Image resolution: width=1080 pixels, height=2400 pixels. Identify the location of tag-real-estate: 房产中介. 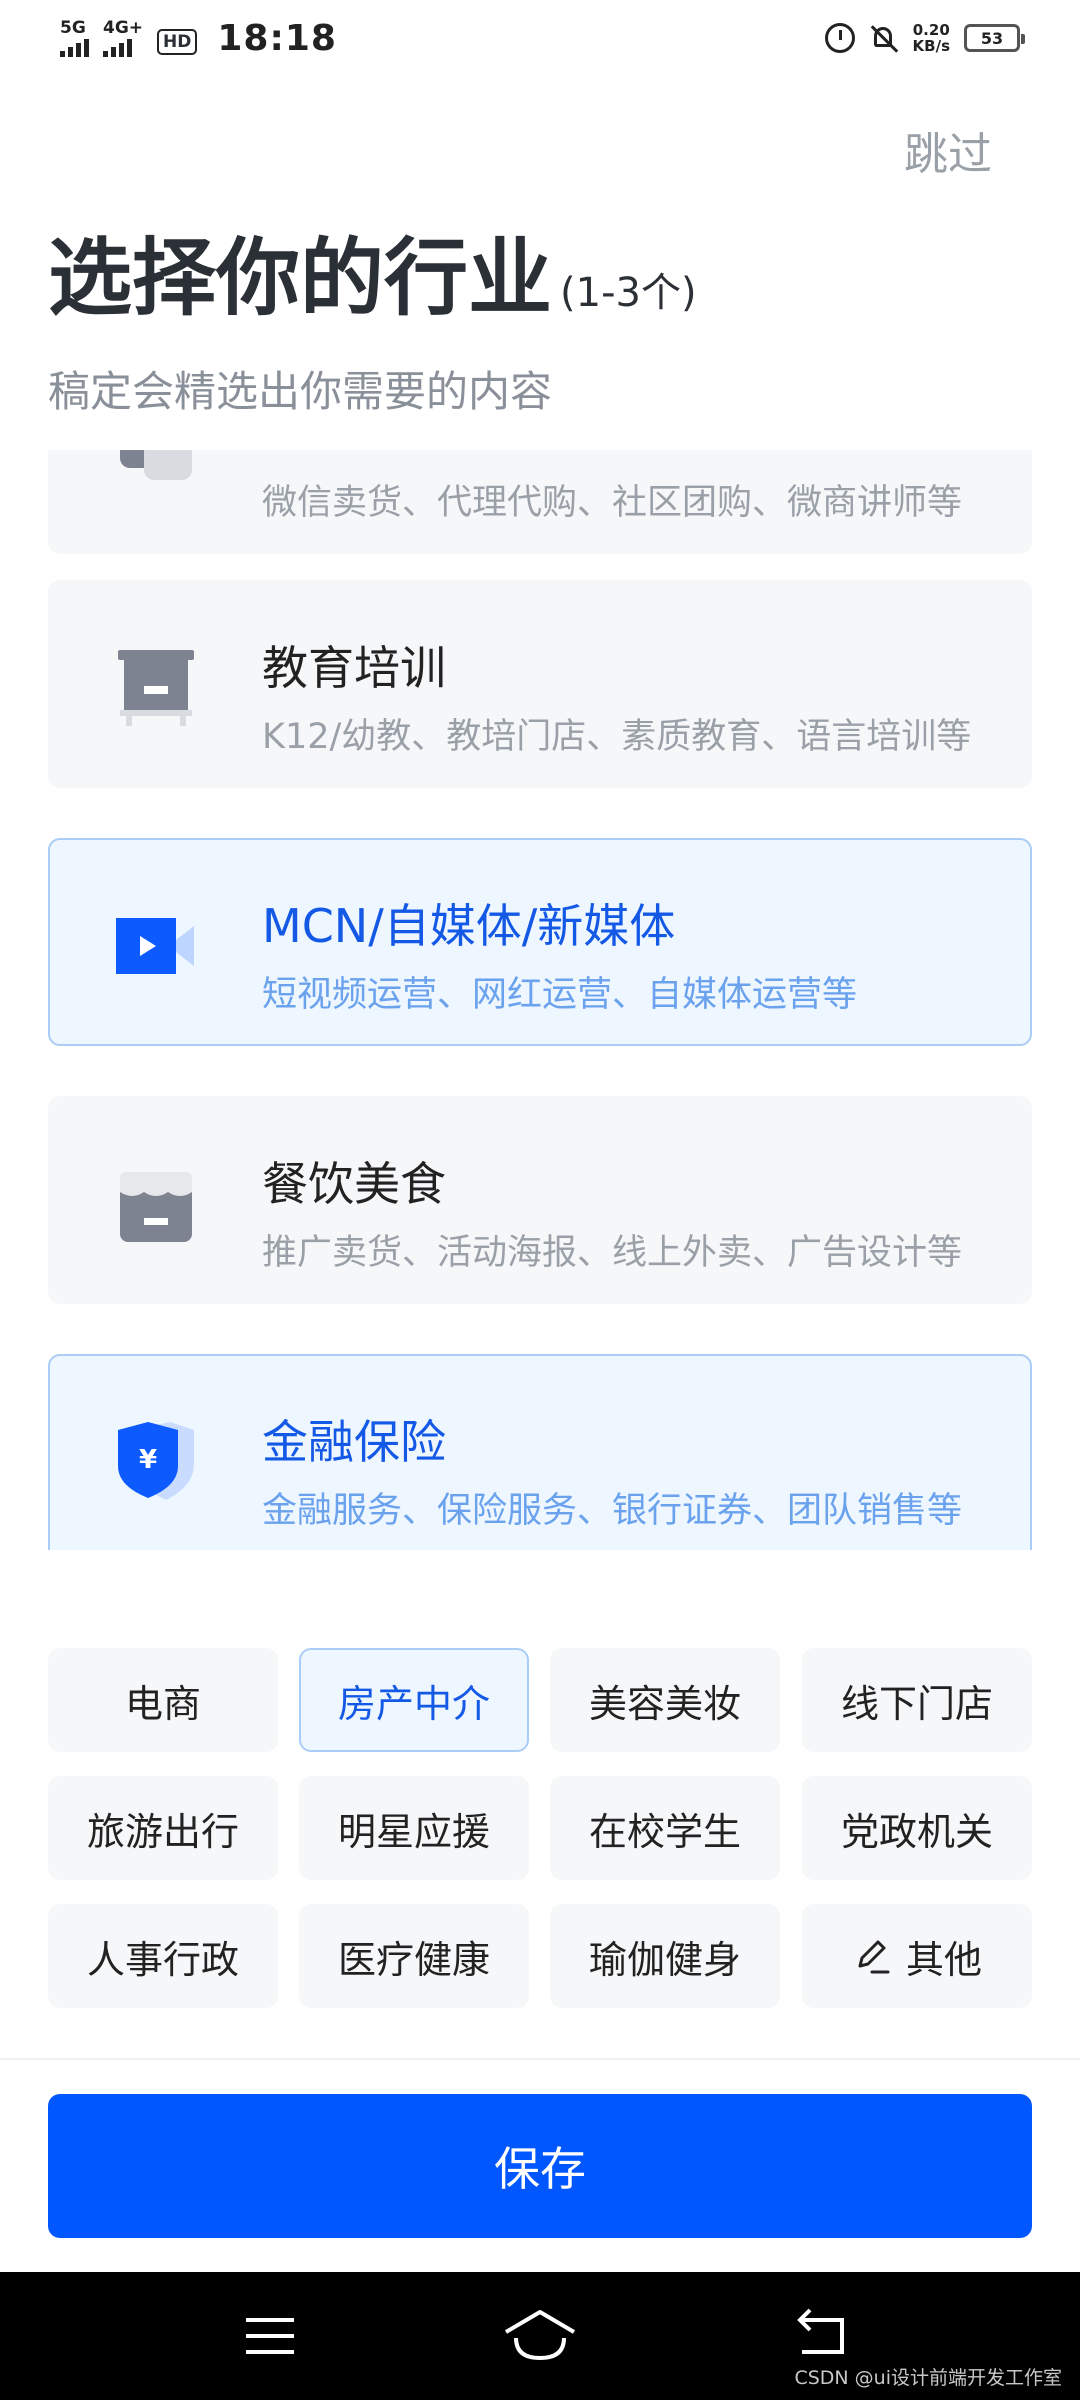
(414, 1700).